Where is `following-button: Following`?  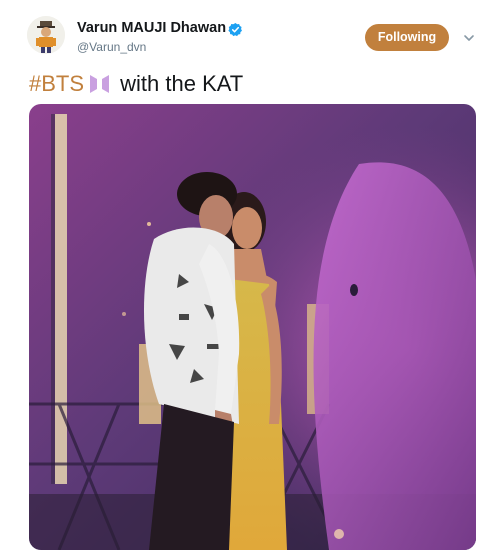 following-button: Following is located at coordinates (407, 37).